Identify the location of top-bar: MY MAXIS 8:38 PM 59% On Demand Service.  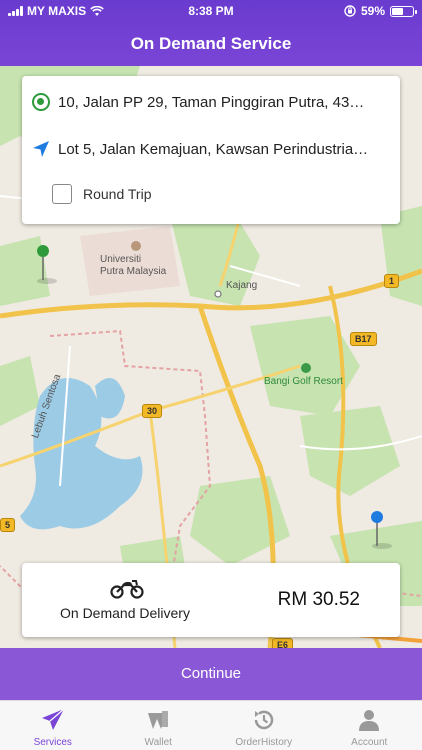
(211, 33).